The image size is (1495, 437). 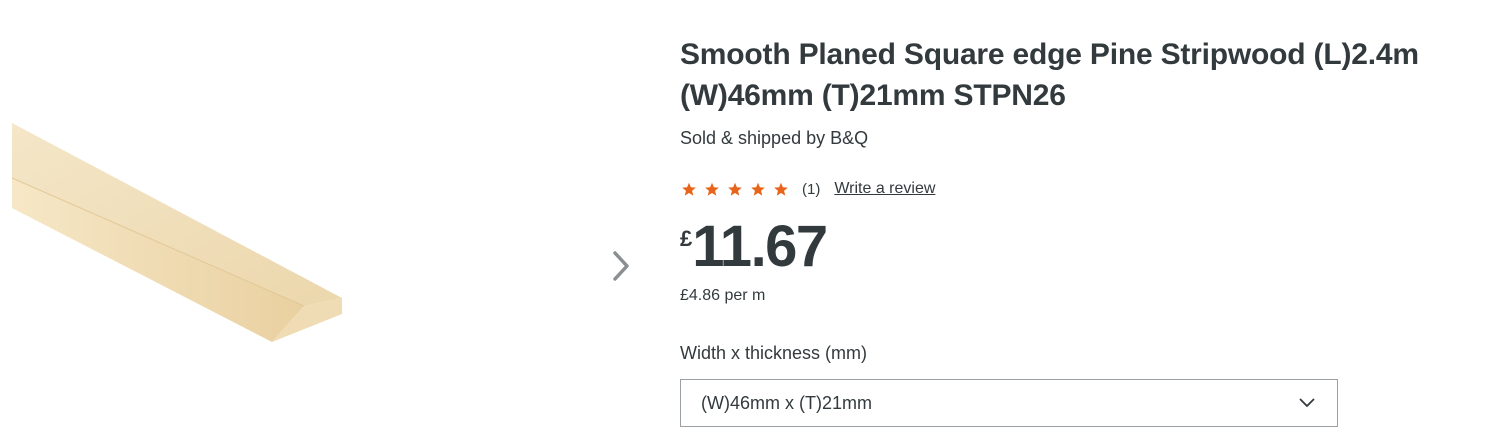 What do you see at coordinates (723, 295) in the screenshot?
I see `unit-price: £4.86 per m` at bounding box center [723, 295].